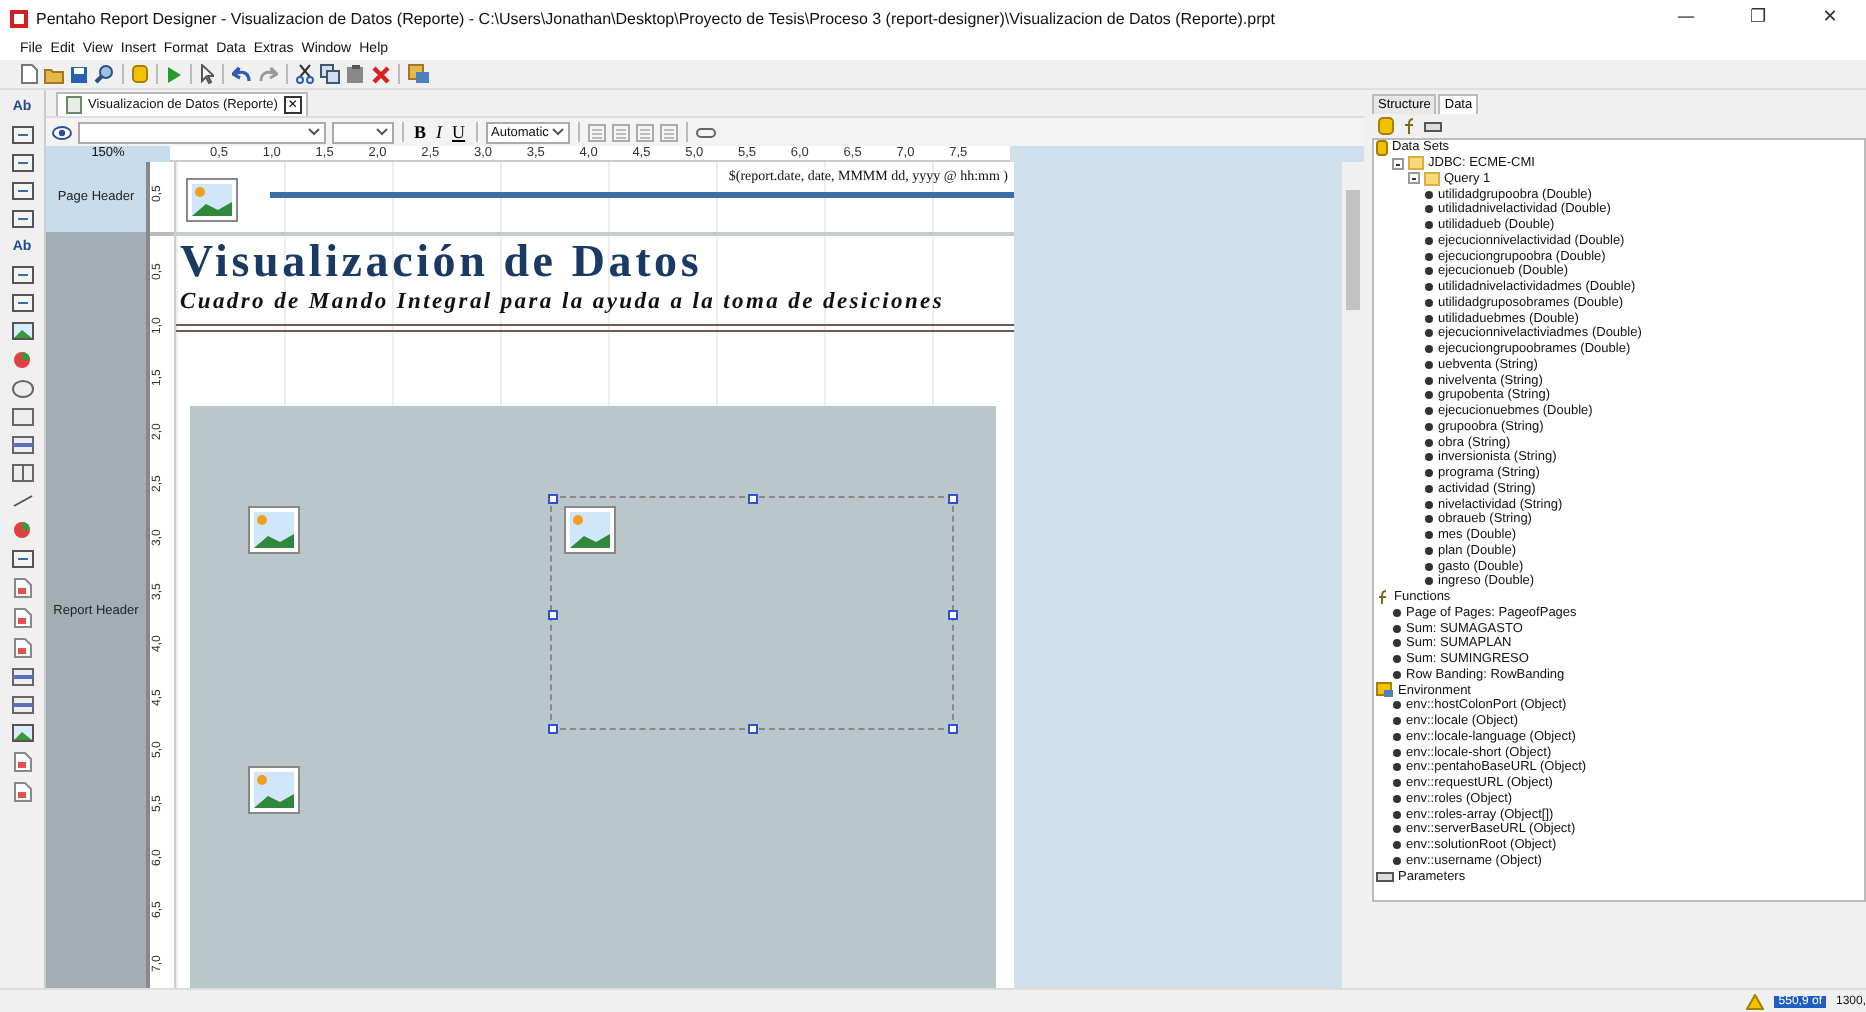 This screenshot has width=1866, height=1012. Describe the element at coordinates (207, 74) in the screenshot. I see `pointer-icon` at that location.